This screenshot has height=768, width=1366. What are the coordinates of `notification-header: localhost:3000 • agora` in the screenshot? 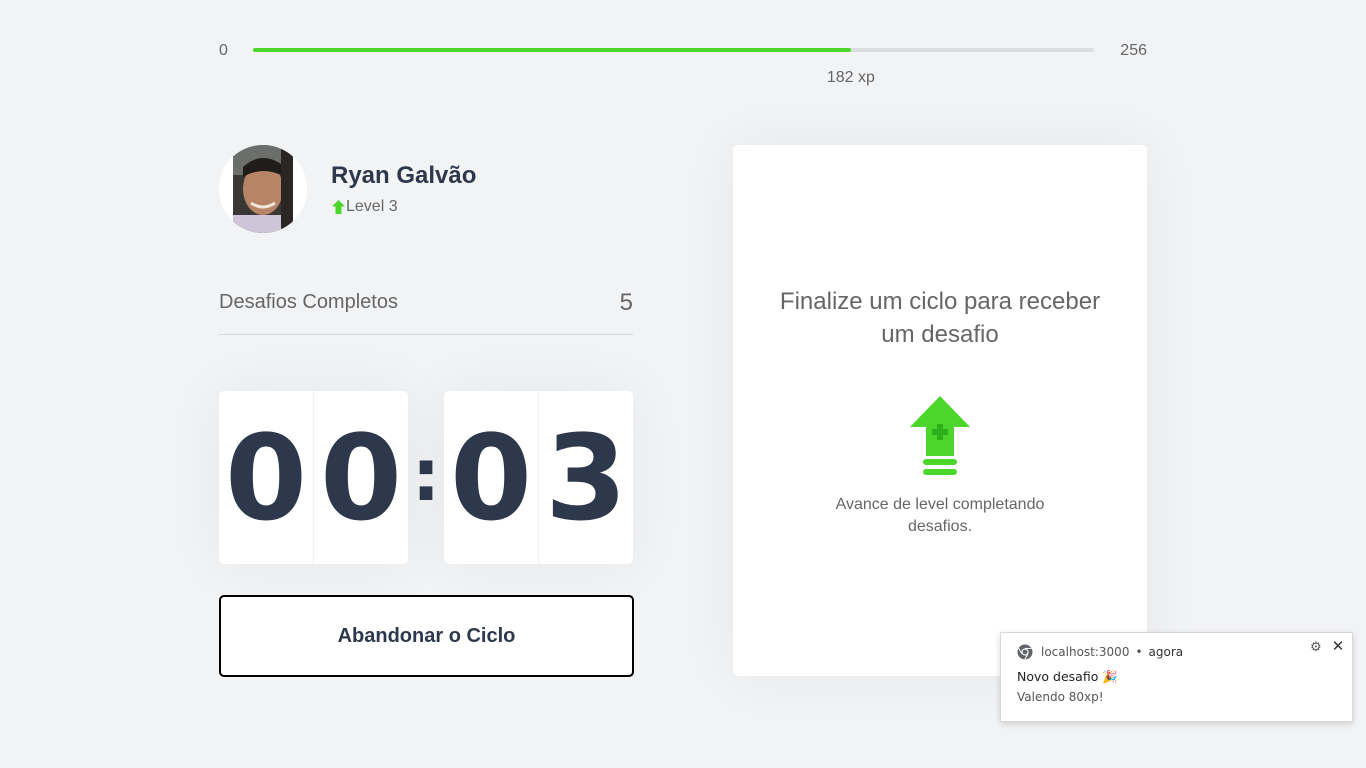 It's located at (1100, 652).